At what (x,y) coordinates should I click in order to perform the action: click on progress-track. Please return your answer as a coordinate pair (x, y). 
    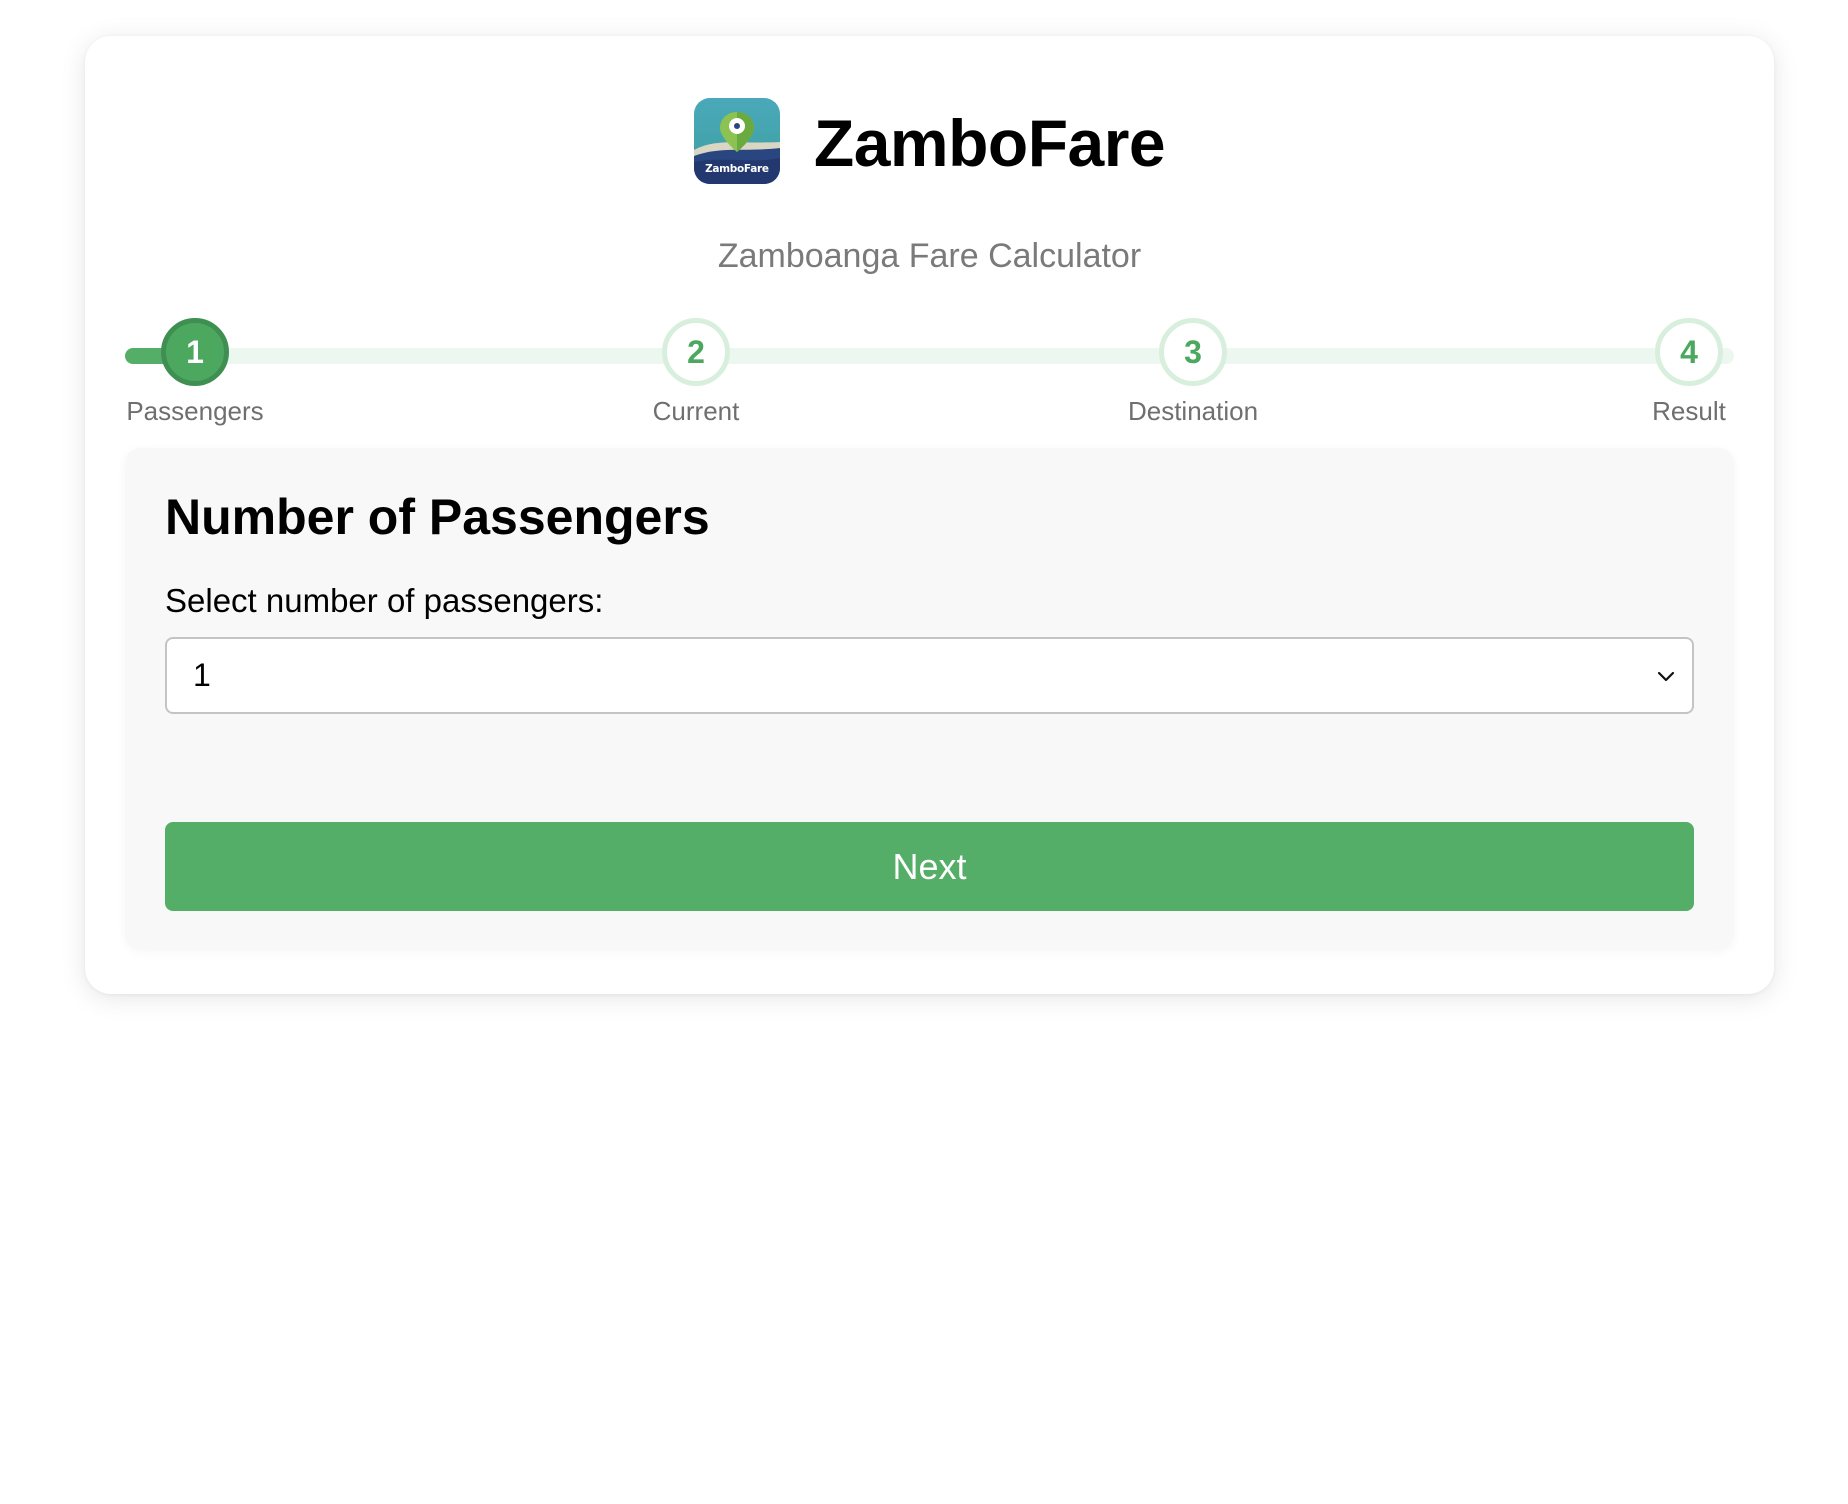
    Looking at the image, I should click on (929, 356).